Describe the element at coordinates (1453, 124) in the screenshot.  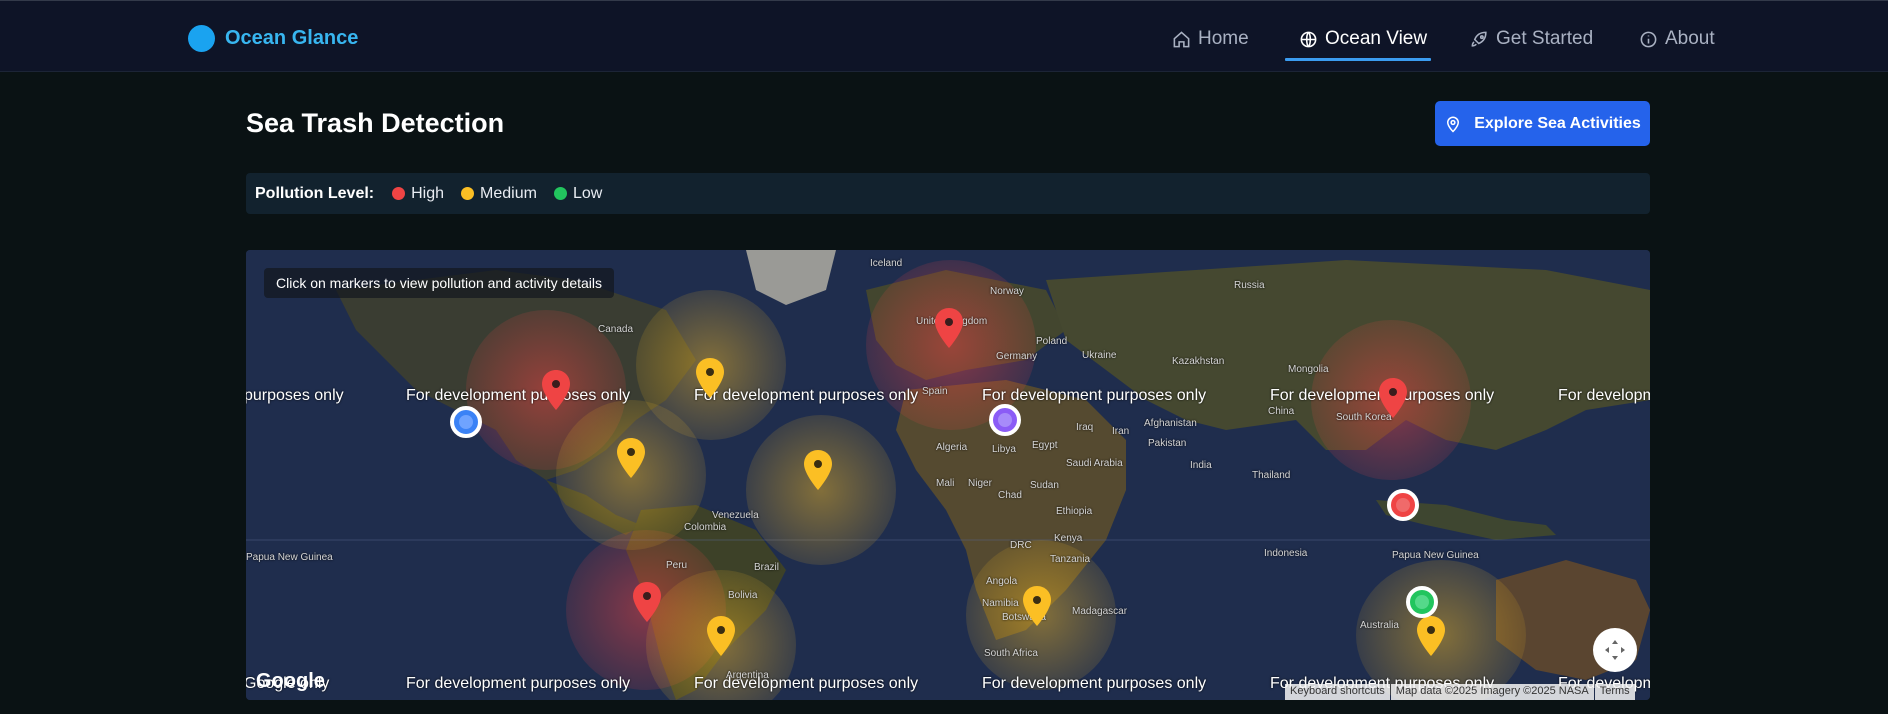
I see `map-pin-icon` at that location.